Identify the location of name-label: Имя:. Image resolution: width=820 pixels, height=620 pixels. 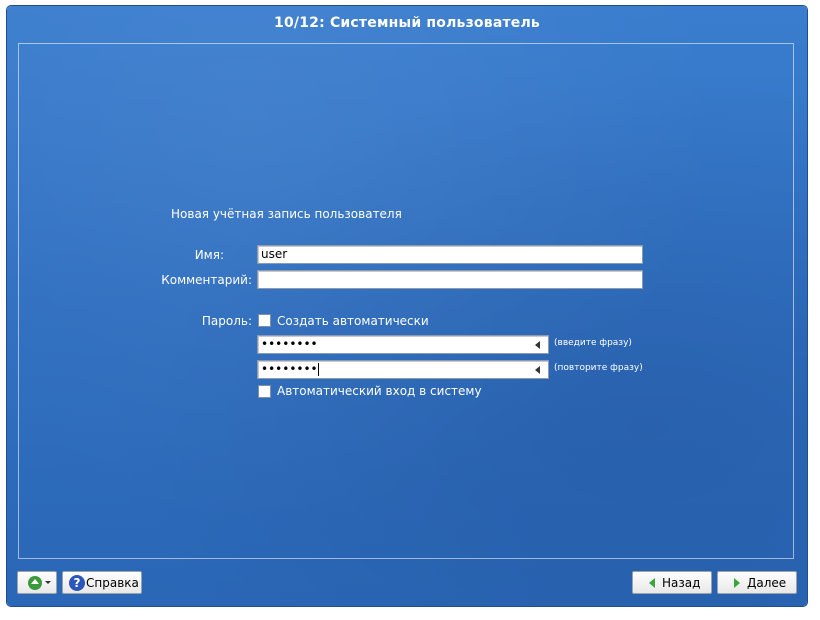
(209, 255).